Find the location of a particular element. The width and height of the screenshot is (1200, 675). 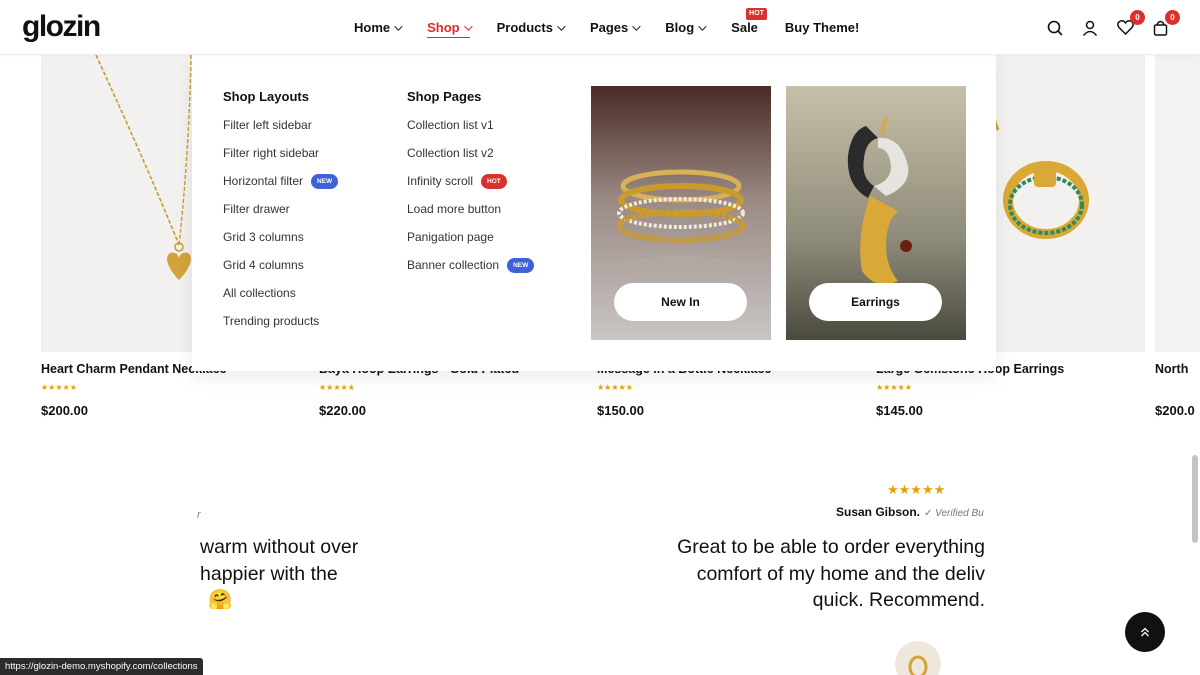

page-scrollbar is located at coordinates (1195, 499).